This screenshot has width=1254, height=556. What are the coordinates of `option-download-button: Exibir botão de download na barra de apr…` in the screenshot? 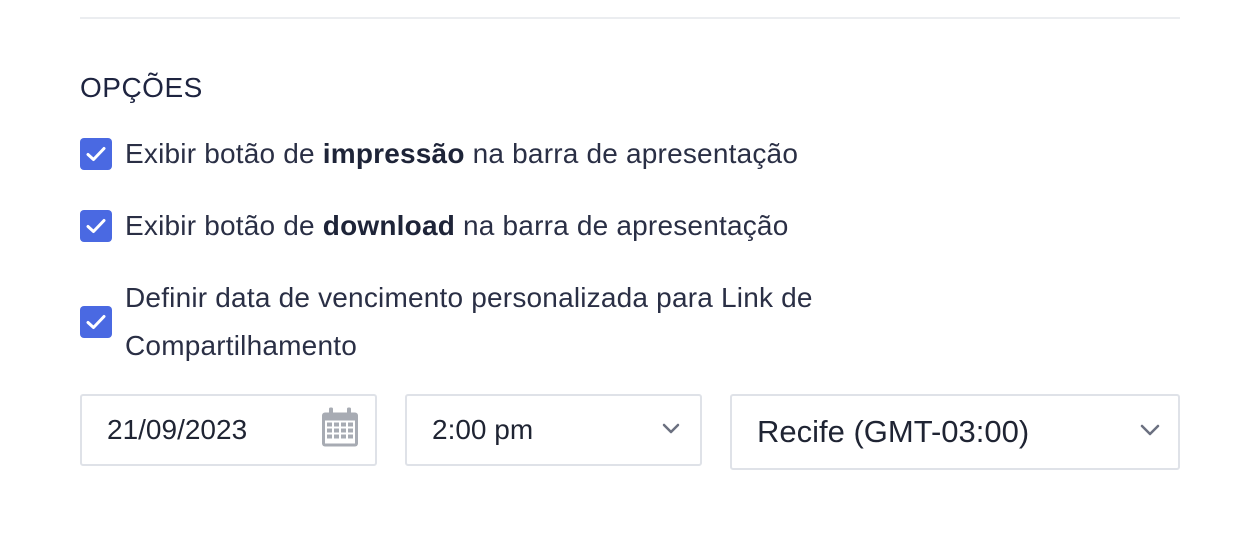 It's located at (434, 226).